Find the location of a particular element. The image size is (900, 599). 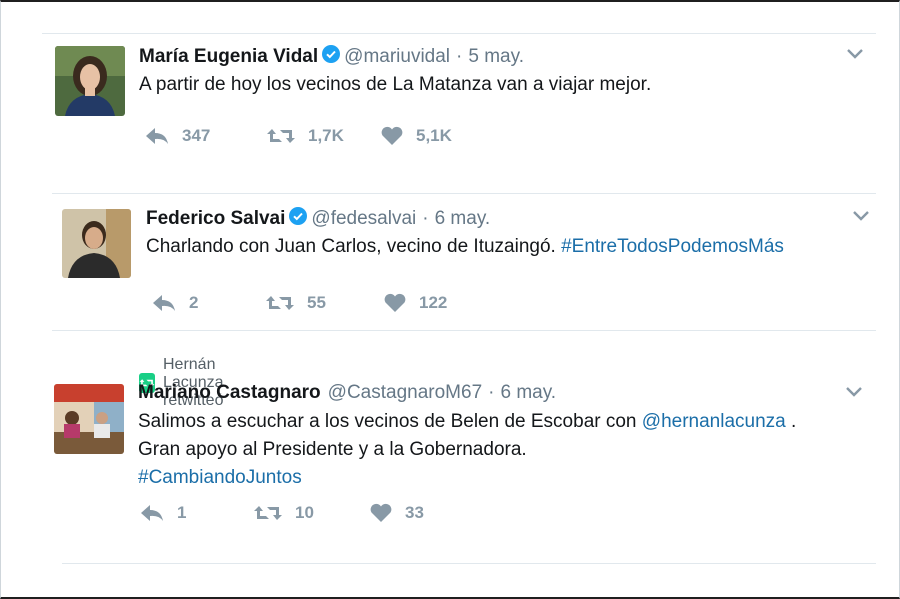

retweet-count: 1,7K is located at coordinates (326, 135).